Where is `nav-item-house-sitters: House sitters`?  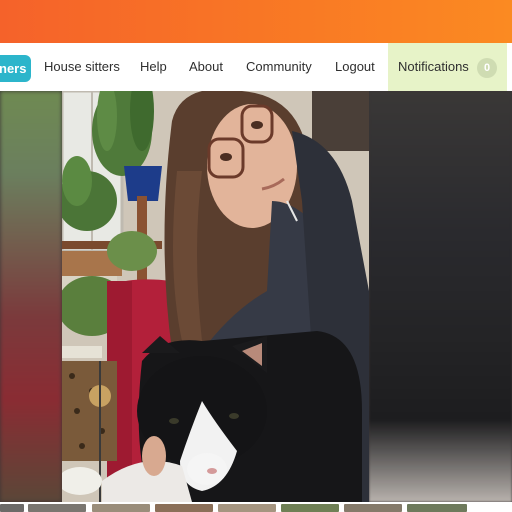 nav-item-house-sitters: House sitters is located at coordinates (82, 66).